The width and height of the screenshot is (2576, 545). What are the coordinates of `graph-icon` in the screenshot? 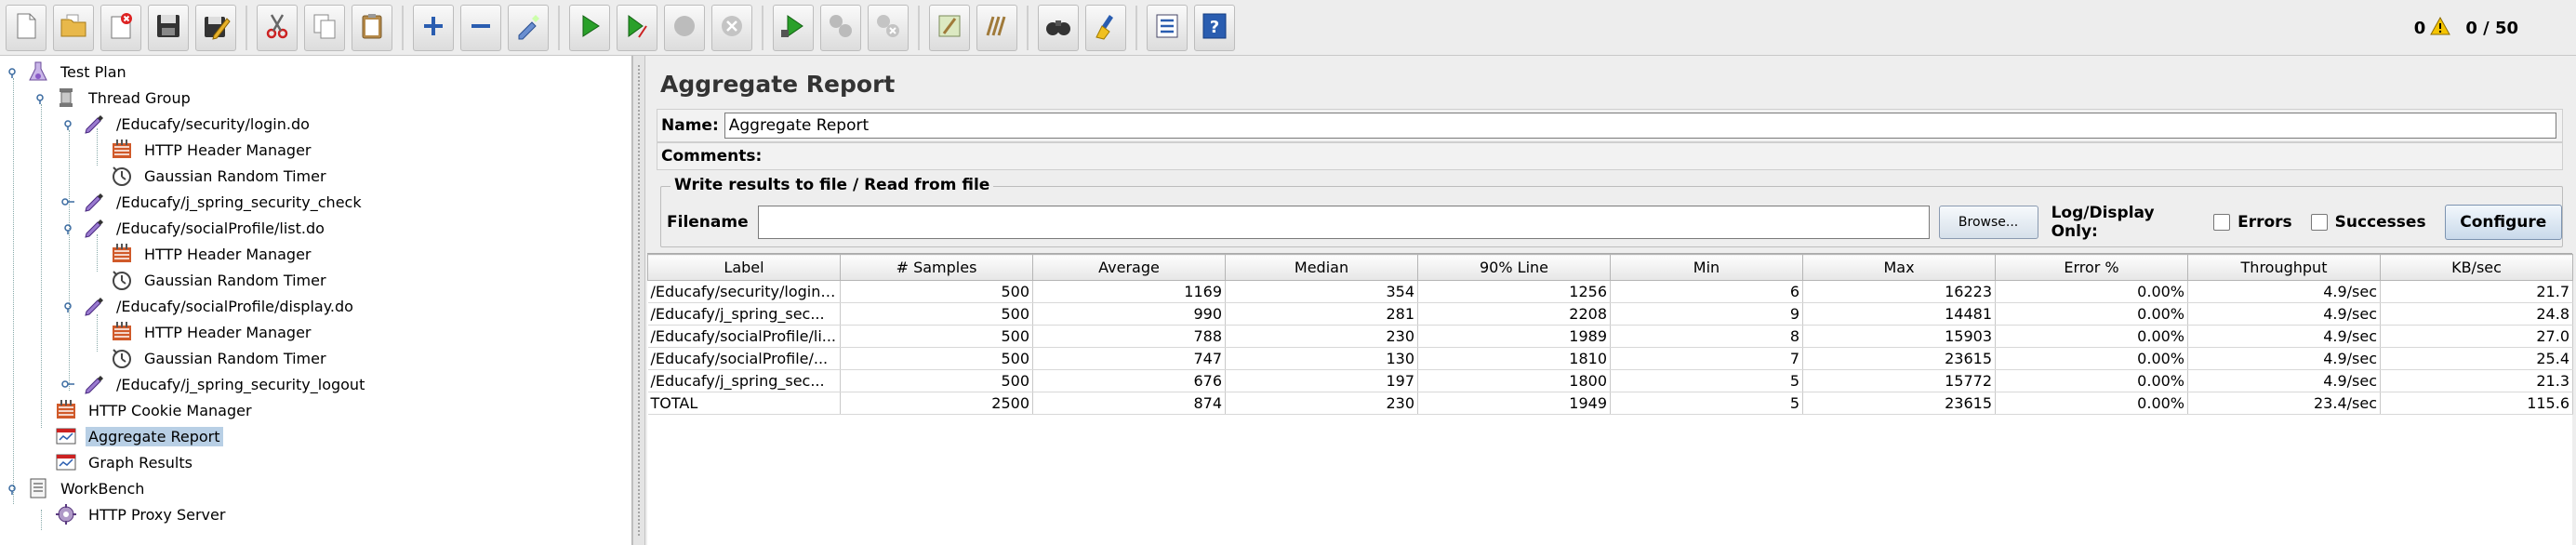 It's located at (66, 462).